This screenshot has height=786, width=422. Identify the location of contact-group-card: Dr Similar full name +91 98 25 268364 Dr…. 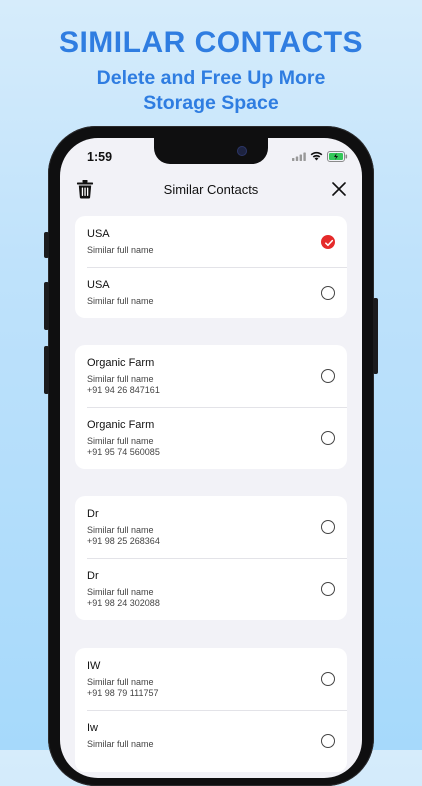
(211, 558).